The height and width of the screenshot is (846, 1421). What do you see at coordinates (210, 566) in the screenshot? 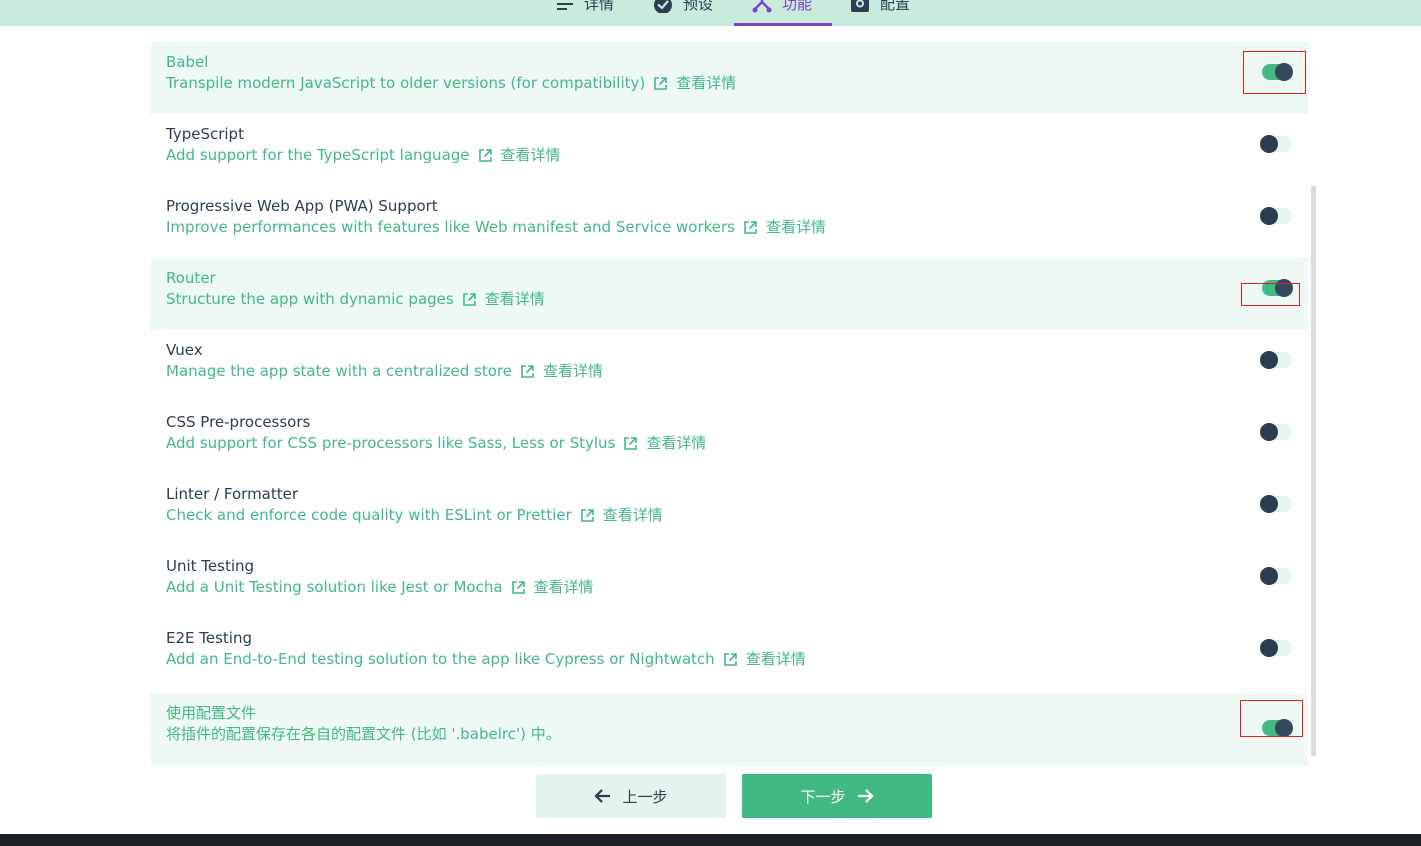
I see `feature-name: Unit Testing` at bounding box center [210, 566].